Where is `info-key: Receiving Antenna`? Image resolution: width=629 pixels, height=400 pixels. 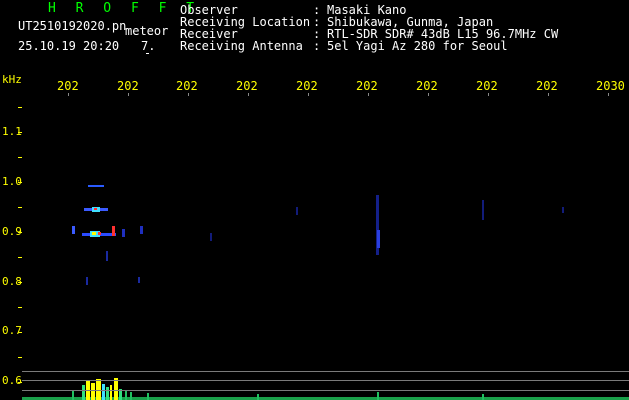
info-key: Receiving Antenna is located at coordinates (241, 46).